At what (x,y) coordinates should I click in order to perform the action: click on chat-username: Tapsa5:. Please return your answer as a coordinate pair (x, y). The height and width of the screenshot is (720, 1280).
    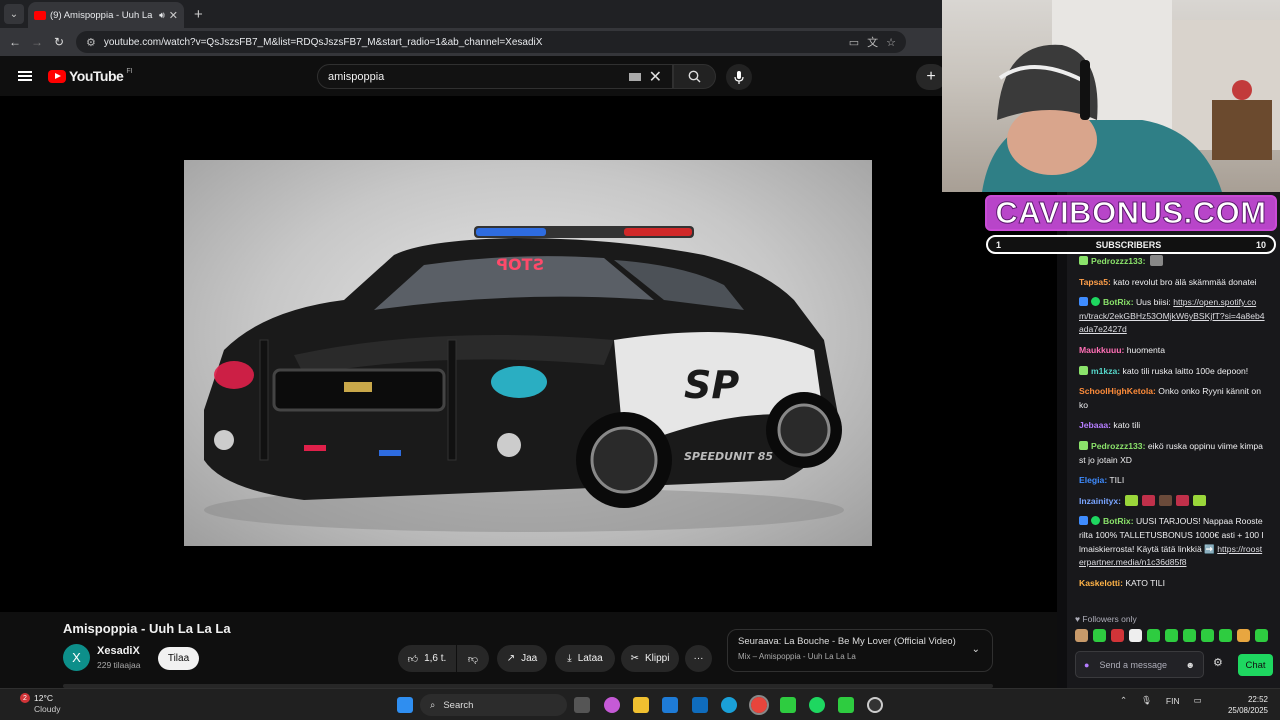
    Looking at the image, I should click on (1095, 282).